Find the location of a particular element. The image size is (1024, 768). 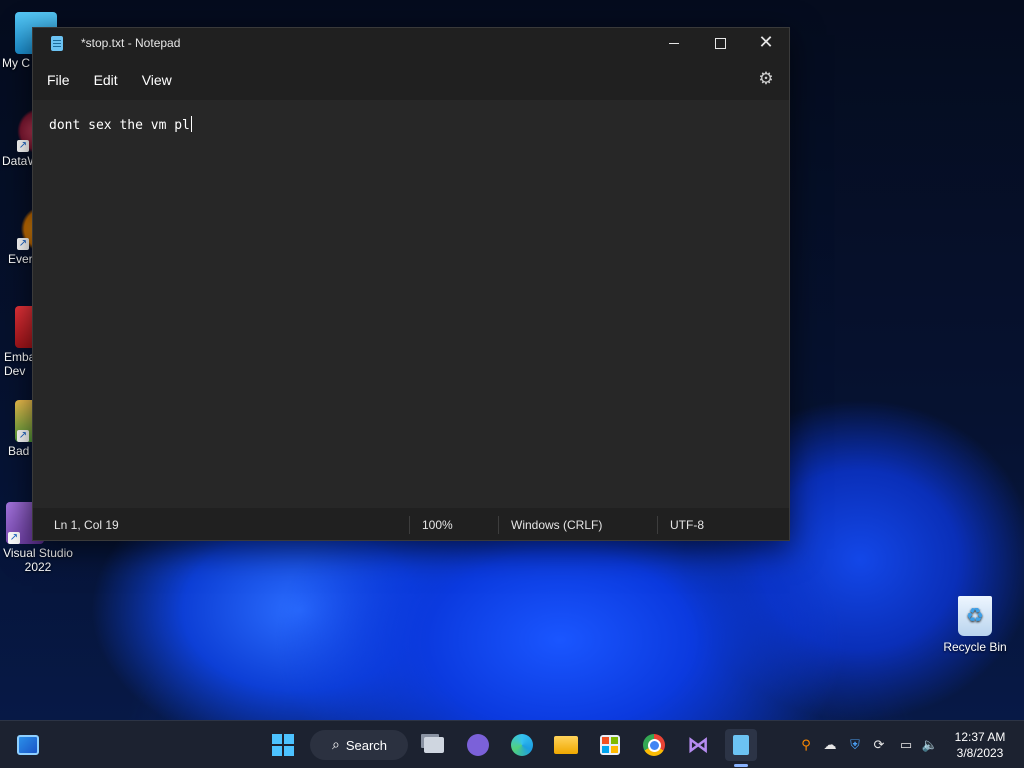

folder-icon is located at coordinates (566, 745).